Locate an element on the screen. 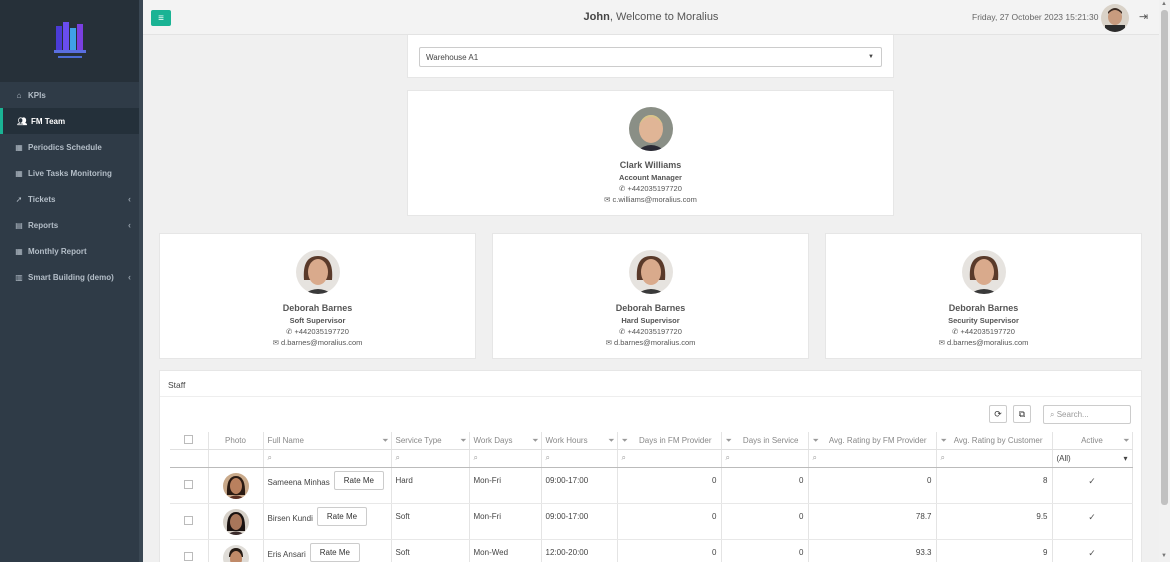 The height and width of the screenshot is (562, 1170). active-cell: ✓ is located at coordinates (1092, 521).